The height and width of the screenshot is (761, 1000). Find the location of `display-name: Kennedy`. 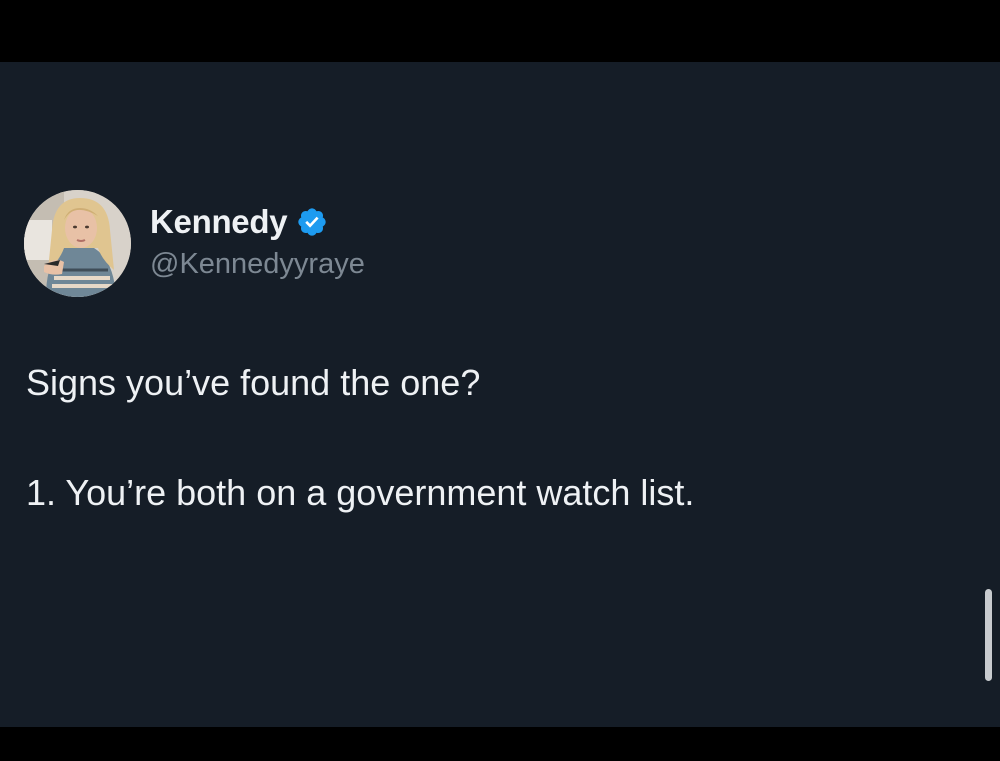

display-name: Kennedy is located at coordinates (219, 222).